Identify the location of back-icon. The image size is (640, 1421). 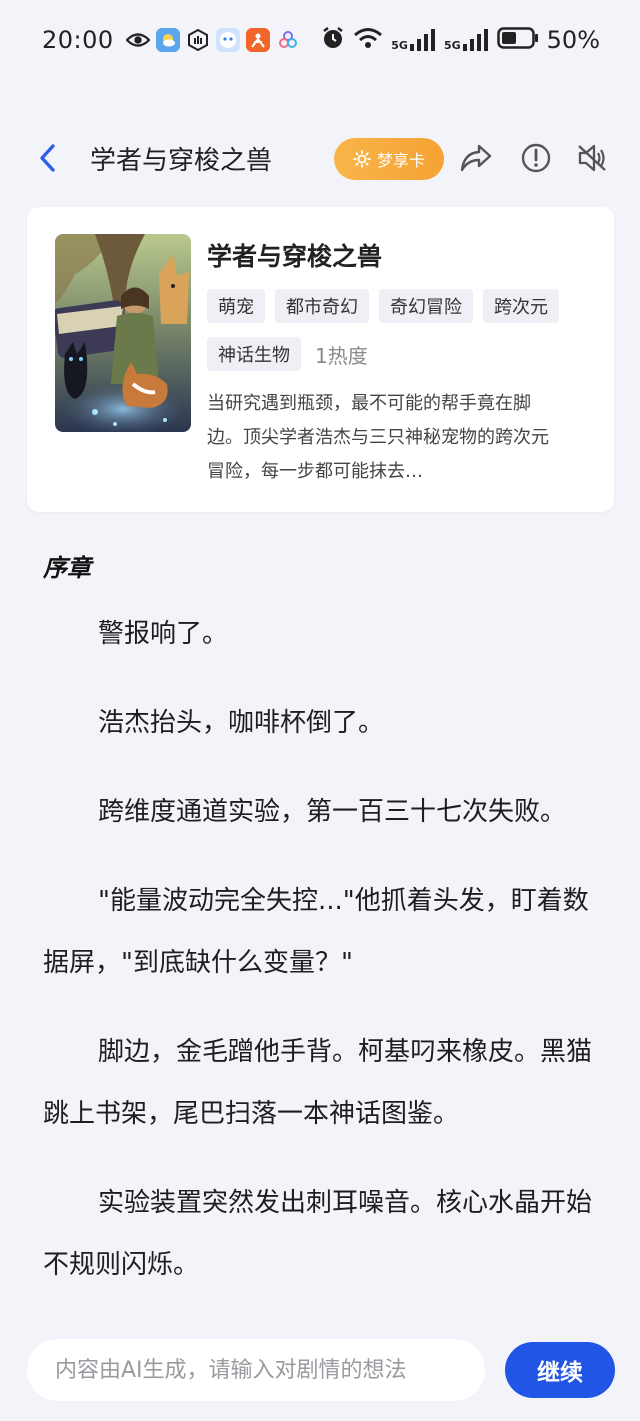
(47, 158).